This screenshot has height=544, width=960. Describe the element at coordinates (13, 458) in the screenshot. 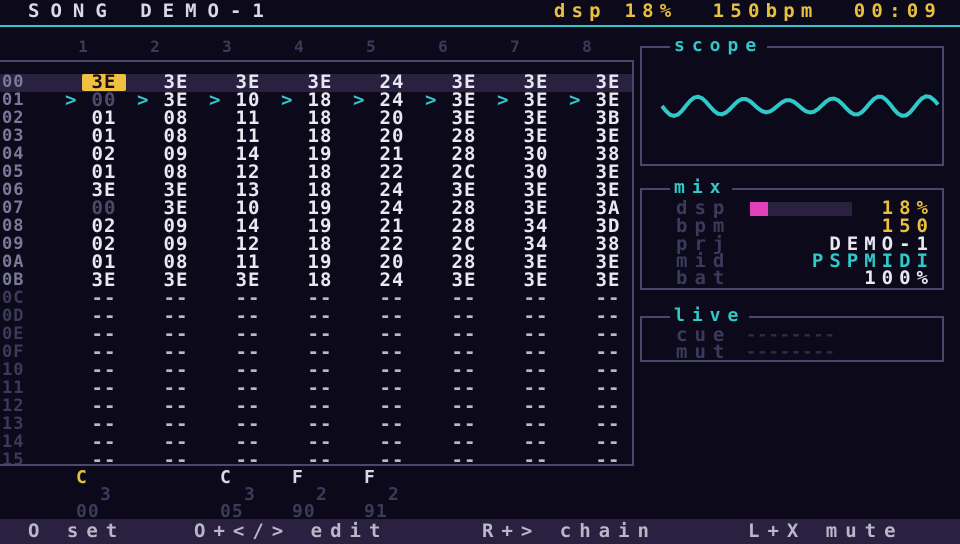

I see `row-number: 15` at that location.